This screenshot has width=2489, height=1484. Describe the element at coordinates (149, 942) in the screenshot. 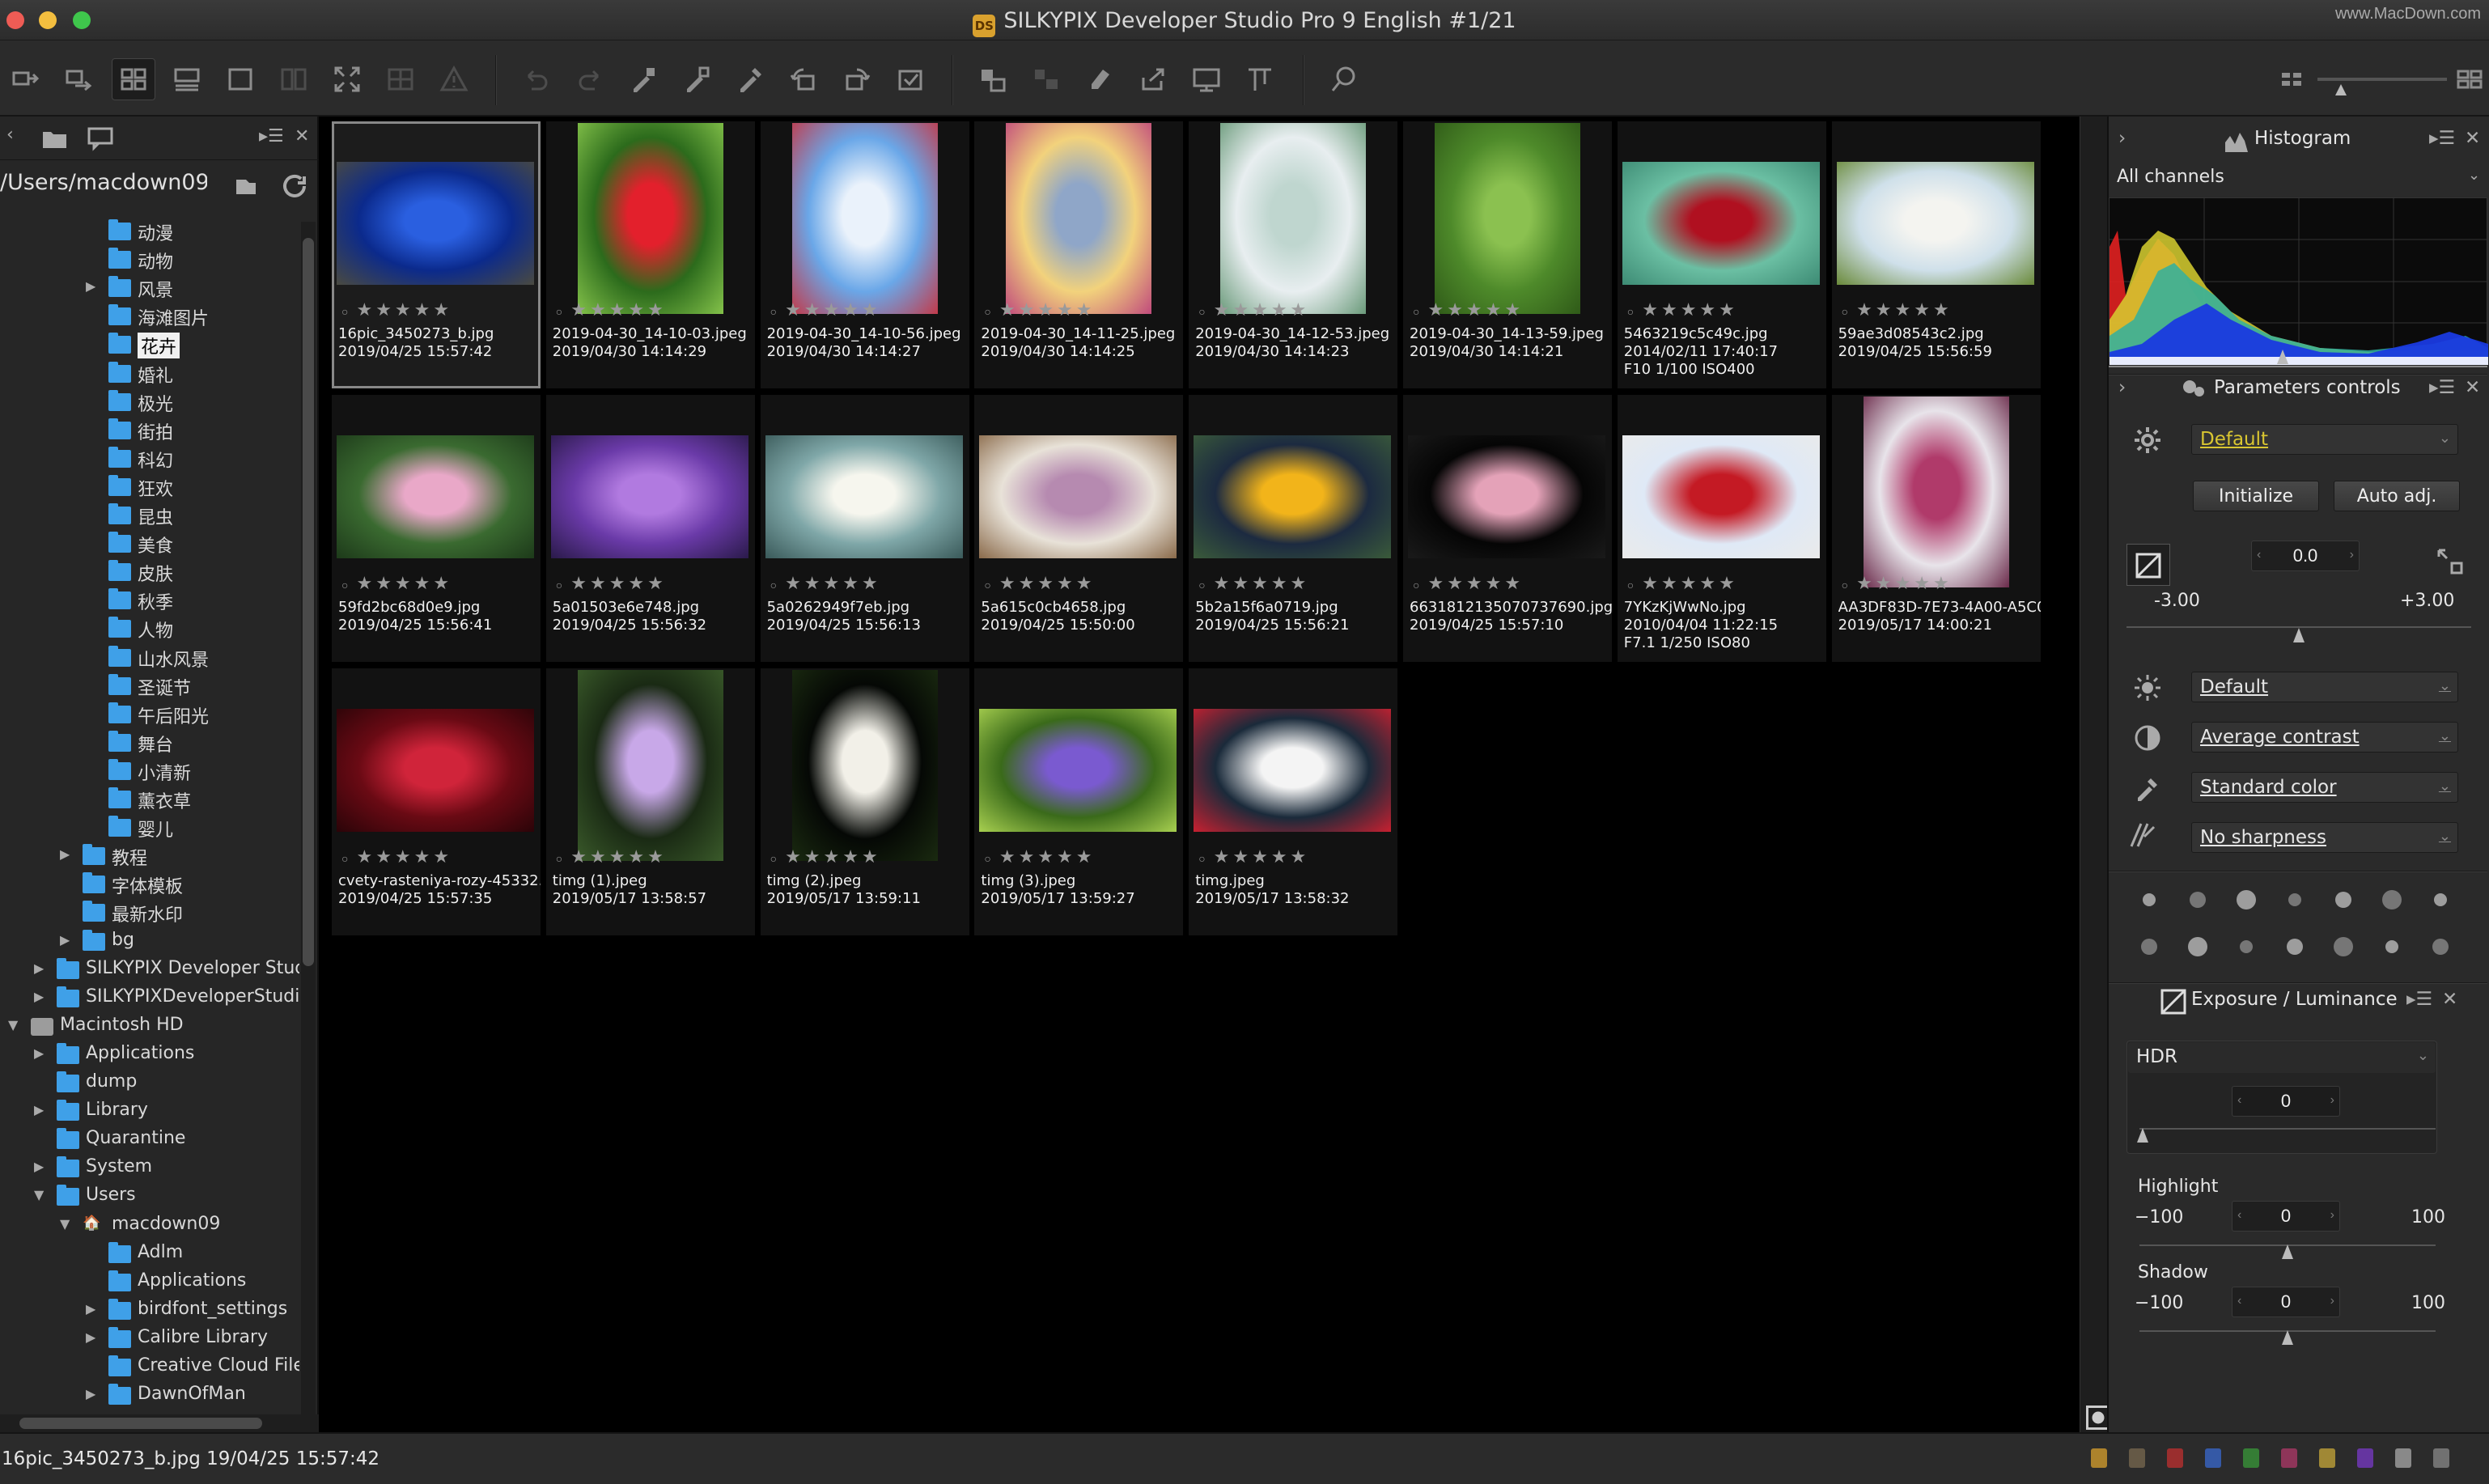

I see `tree-item: ▶ bg` at that location.